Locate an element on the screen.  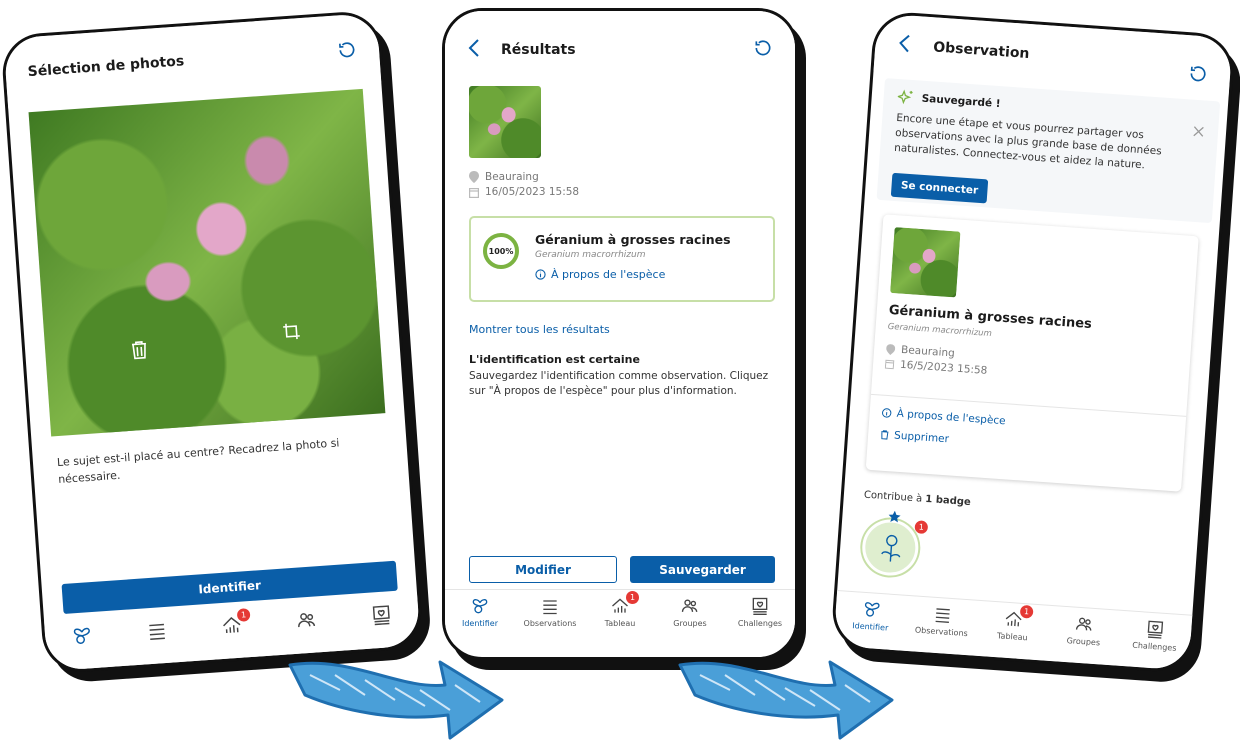
nav-identify is located at coordinates (82, 636).